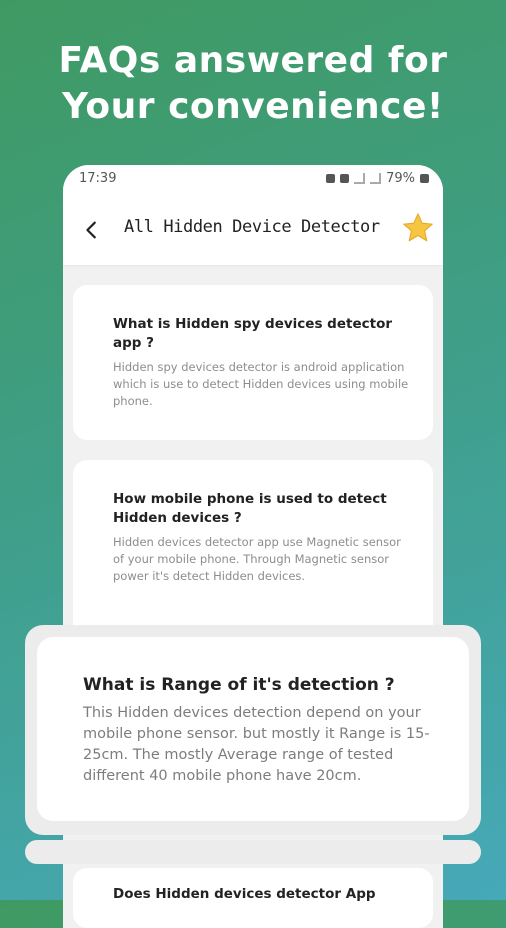 This screenshot has width=506, height=928. What do you see at coordinates (92, 230) in the screenshot?
I see `chevron-left-icon` at bounding box center [92, 230].